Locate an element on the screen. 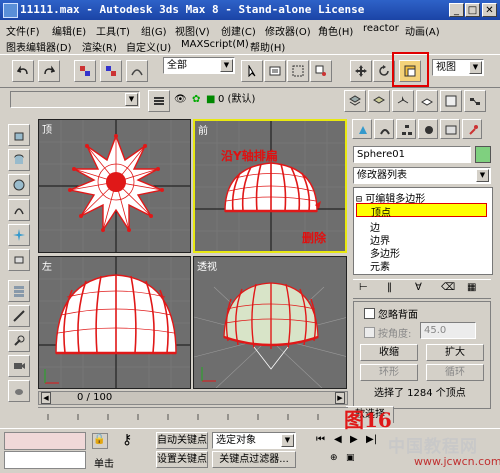 This screenshot has height=473, width=500. grow-button: 扩大 is located at coordinates (455, 352).